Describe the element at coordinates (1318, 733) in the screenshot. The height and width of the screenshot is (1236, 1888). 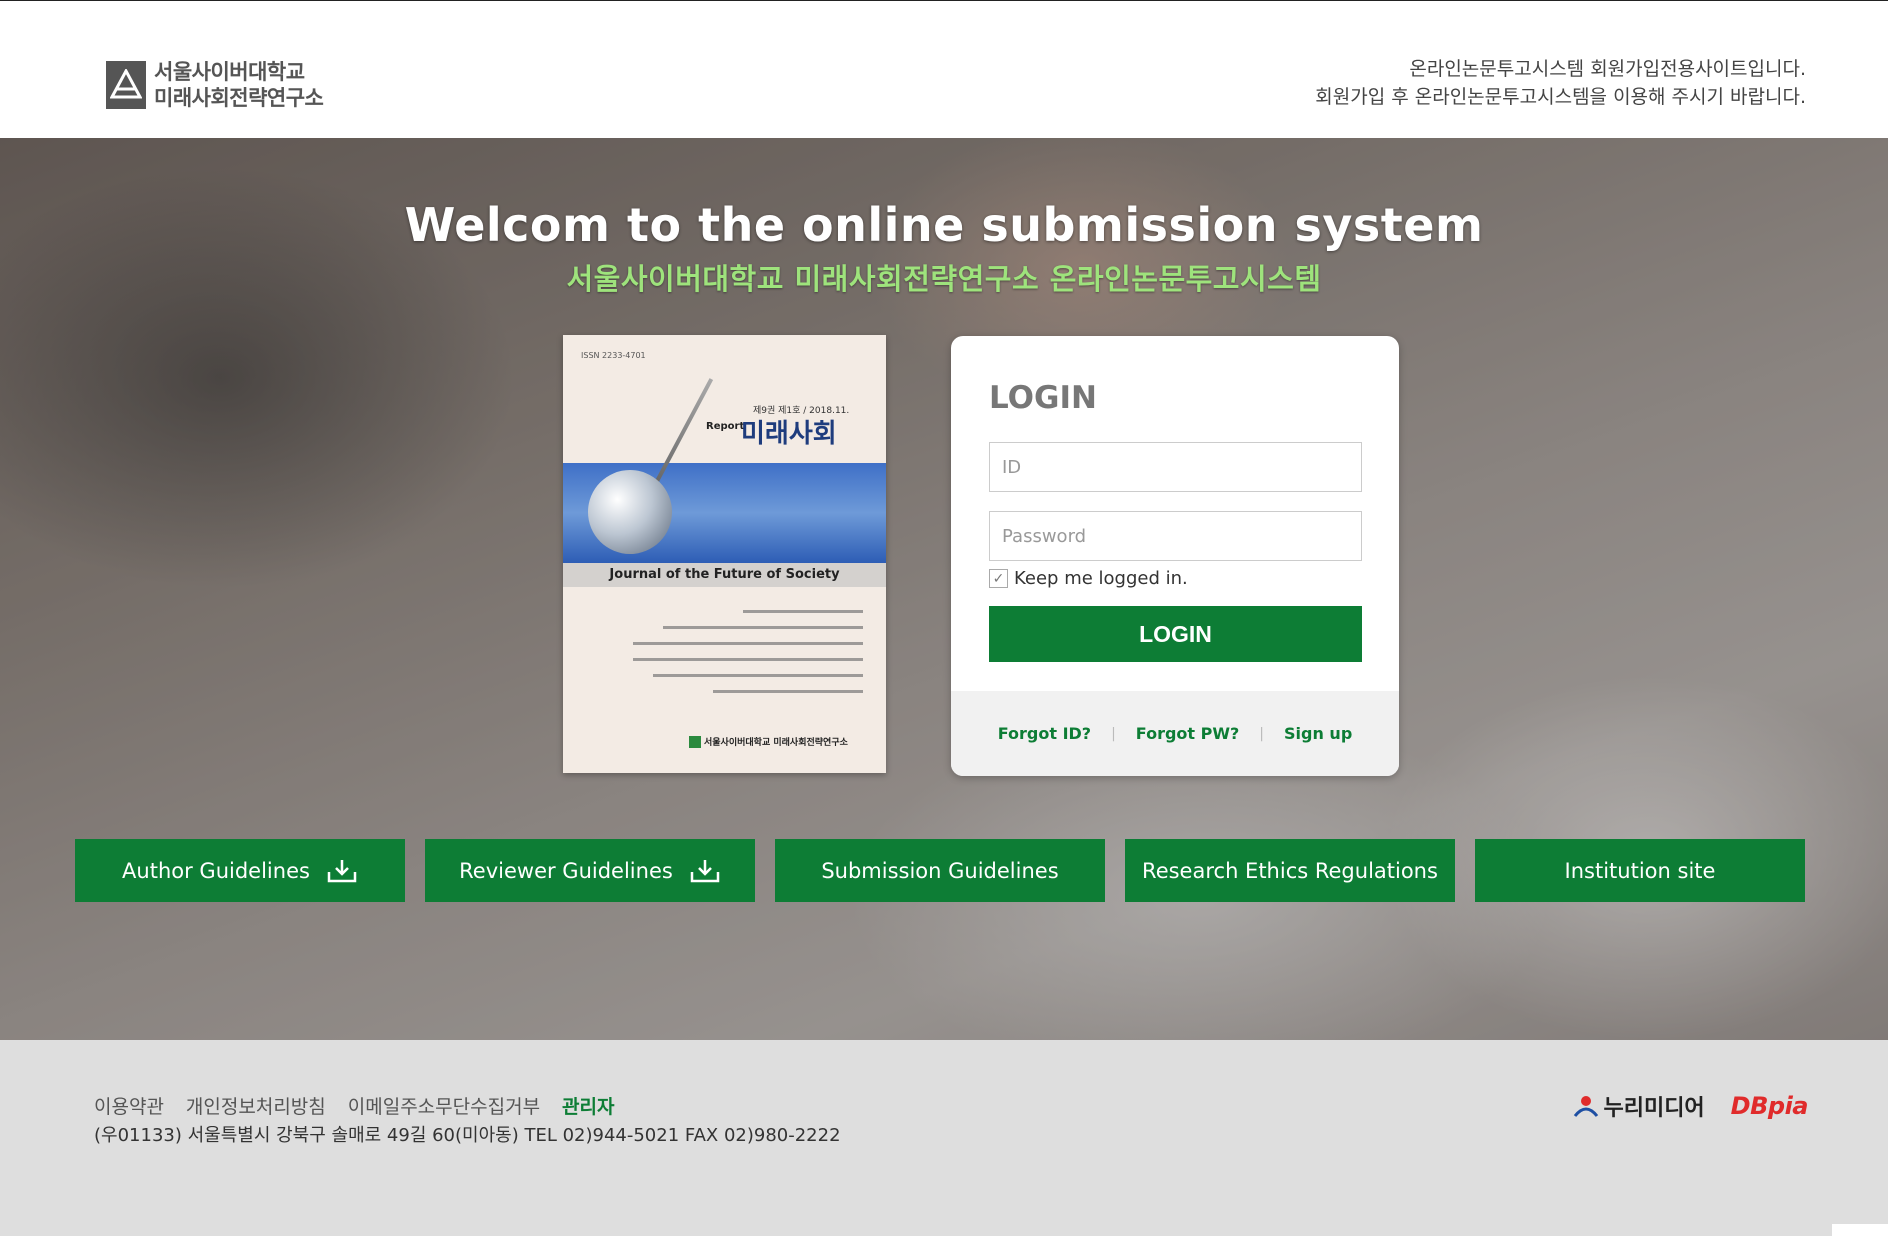
I see `sign-up-link: Sign up` at that location.